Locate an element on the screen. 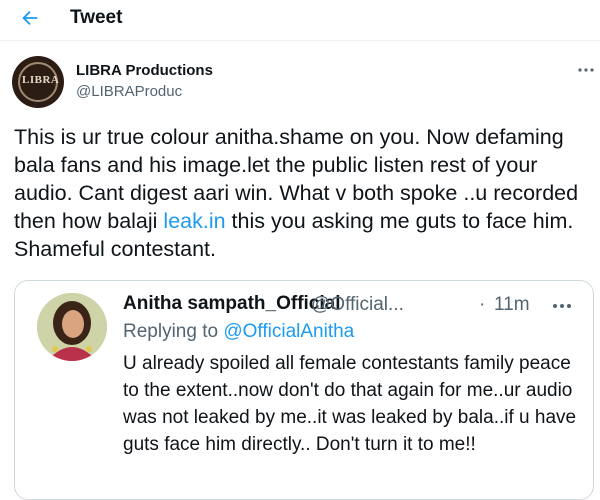 The image size is (600, 500). author-name: LIBRA Productions is located at coordinates (144, 70).